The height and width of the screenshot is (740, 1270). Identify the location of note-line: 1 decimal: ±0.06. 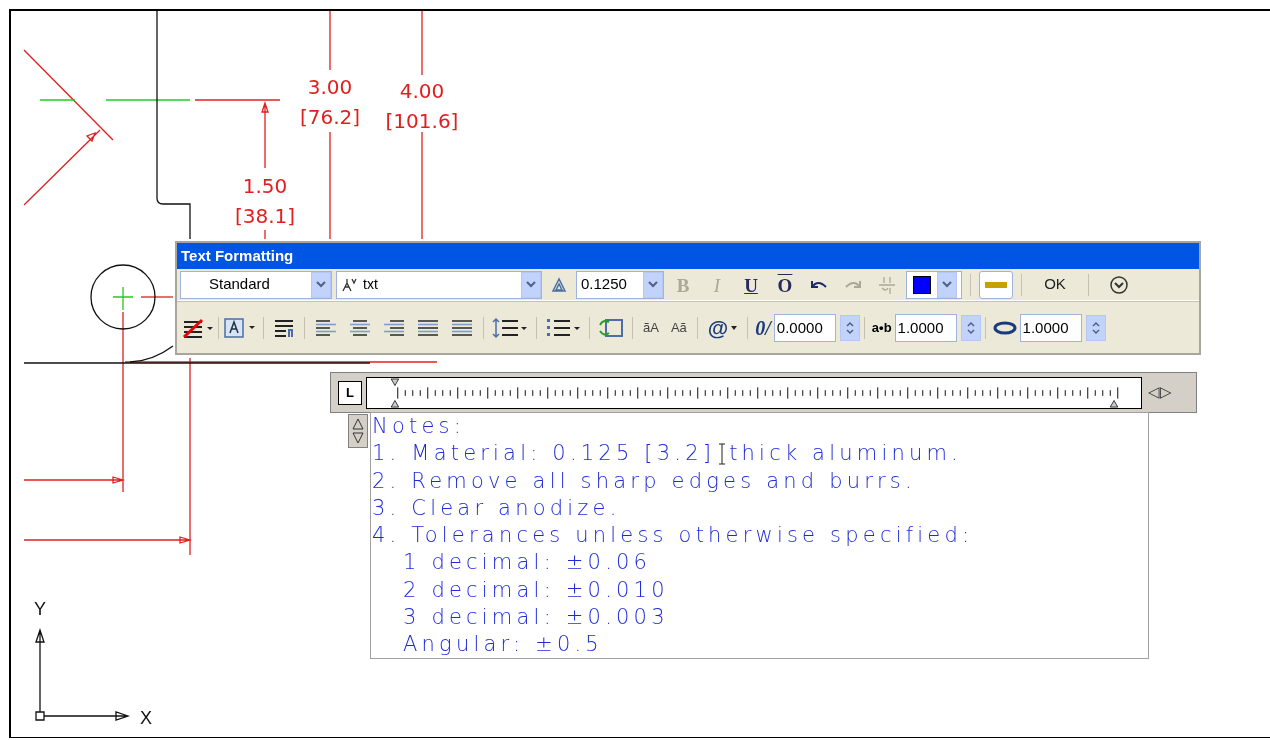
(527, 563).